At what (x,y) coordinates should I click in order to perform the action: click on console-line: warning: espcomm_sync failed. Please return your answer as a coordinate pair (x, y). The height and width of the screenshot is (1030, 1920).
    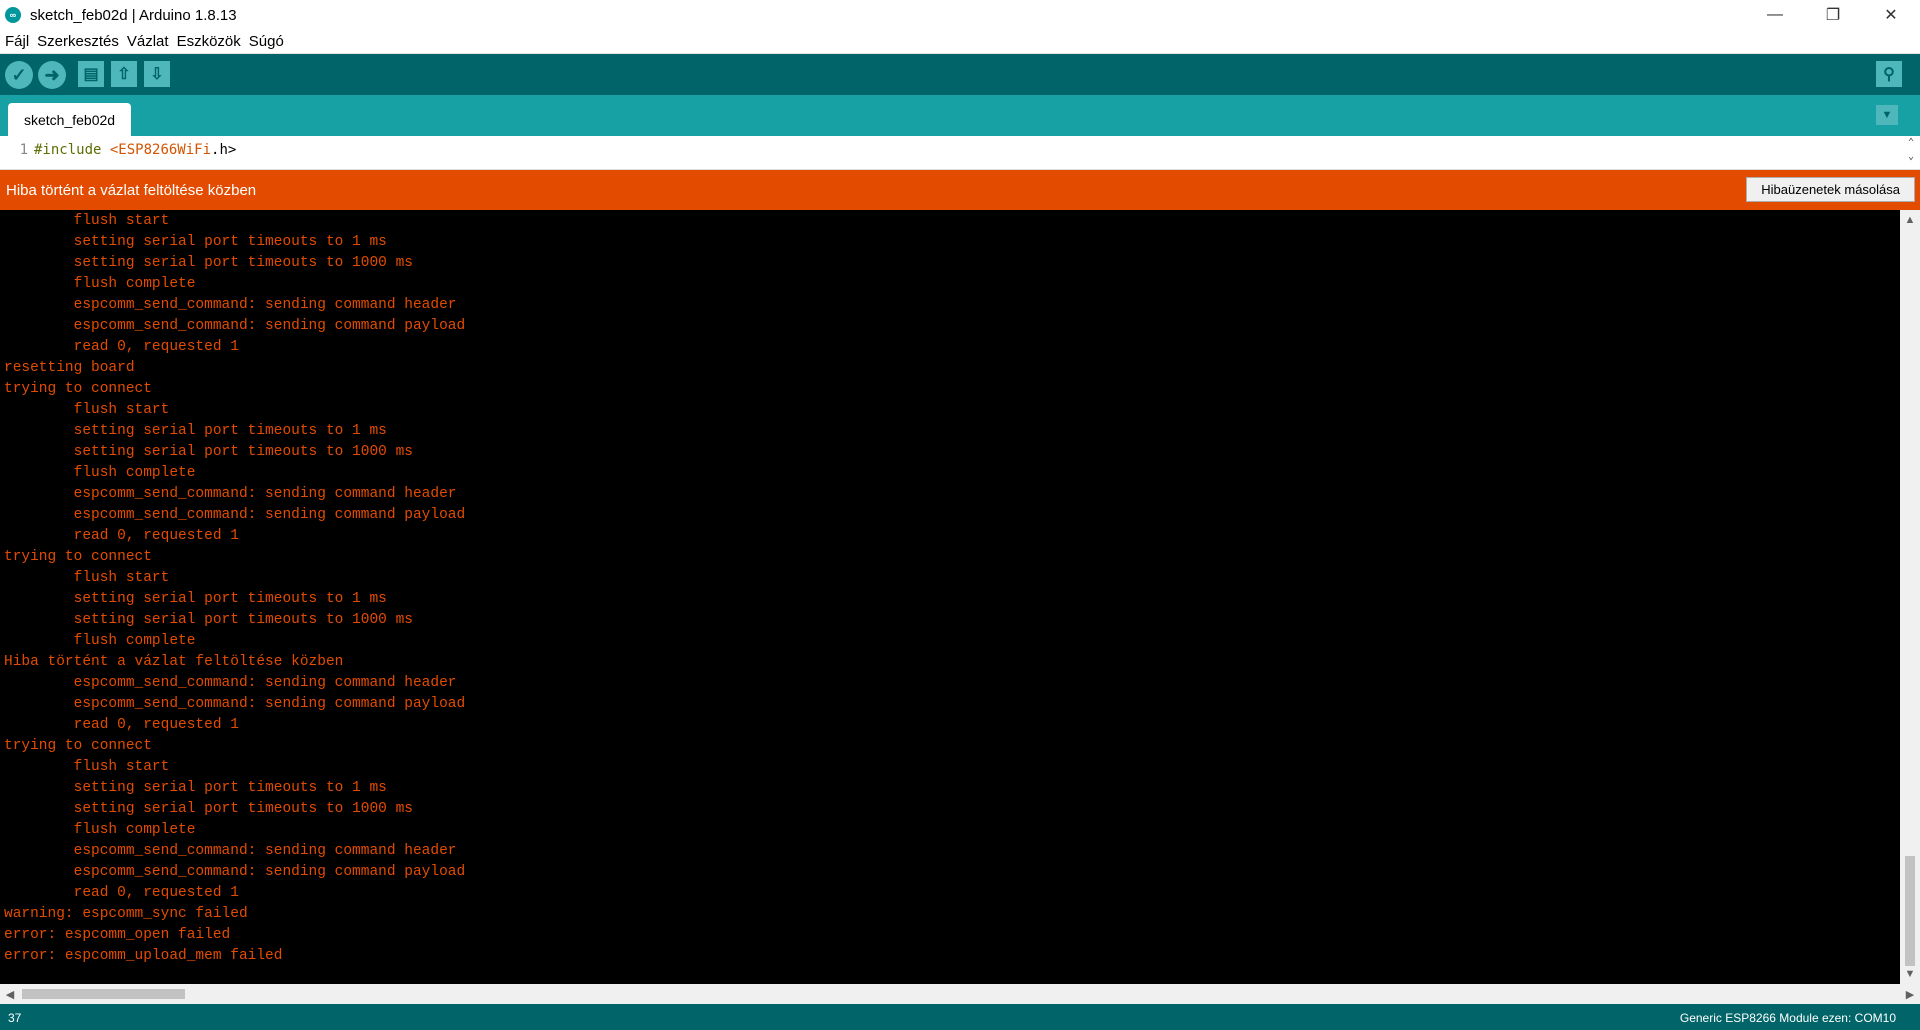
    Looking at the image, I should click on (126, 914).